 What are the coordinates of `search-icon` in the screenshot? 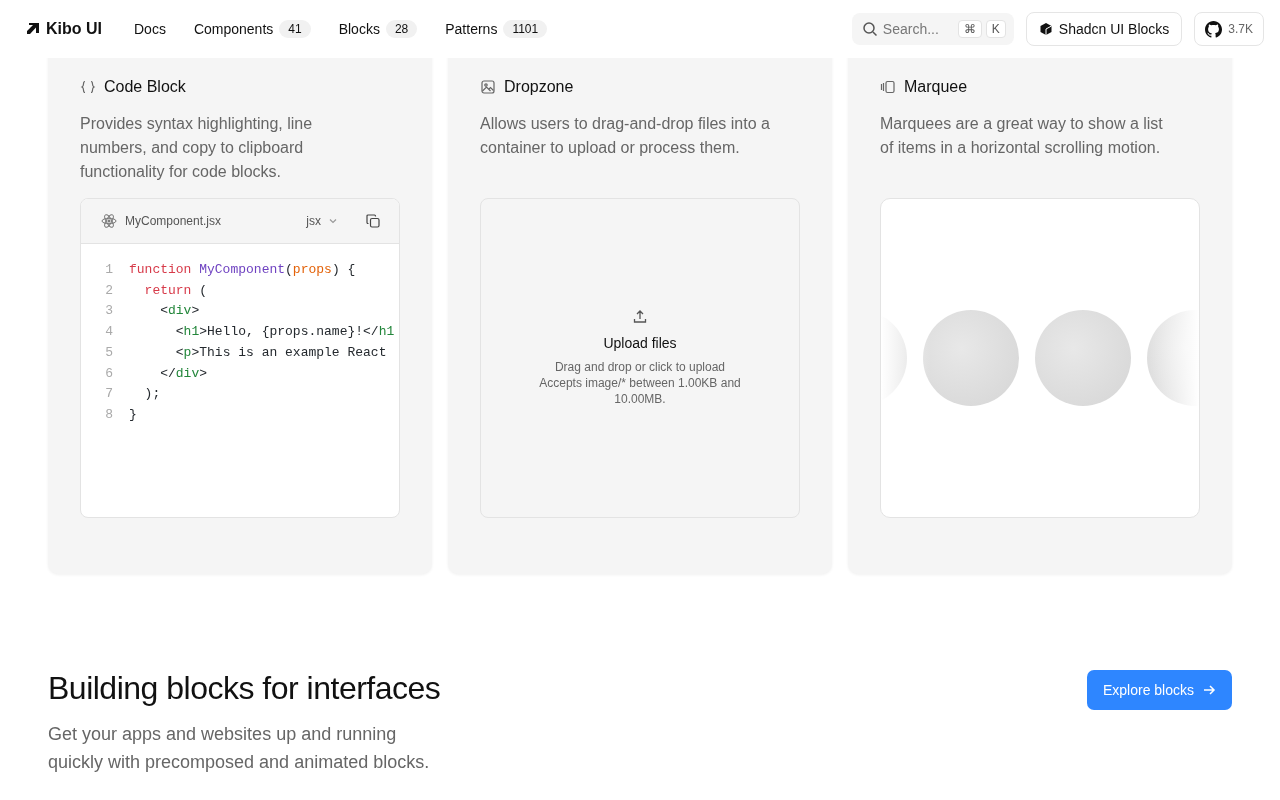 It's located at (869, 29).